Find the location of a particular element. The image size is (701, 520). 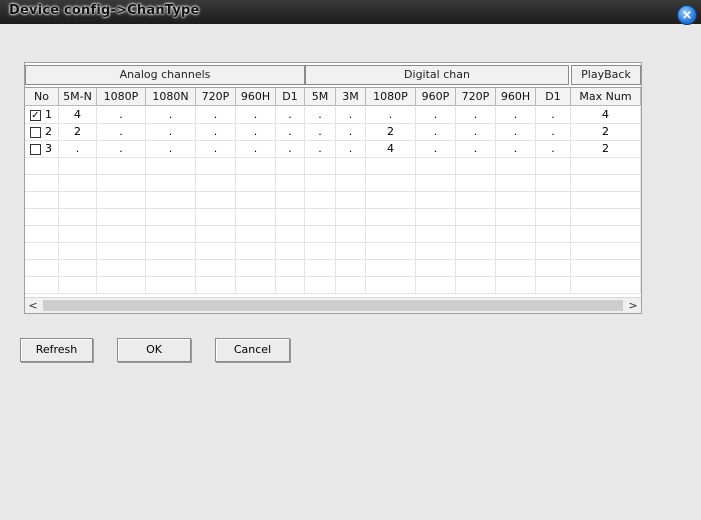

column-header: D1 is located at coordinates (553, 97).